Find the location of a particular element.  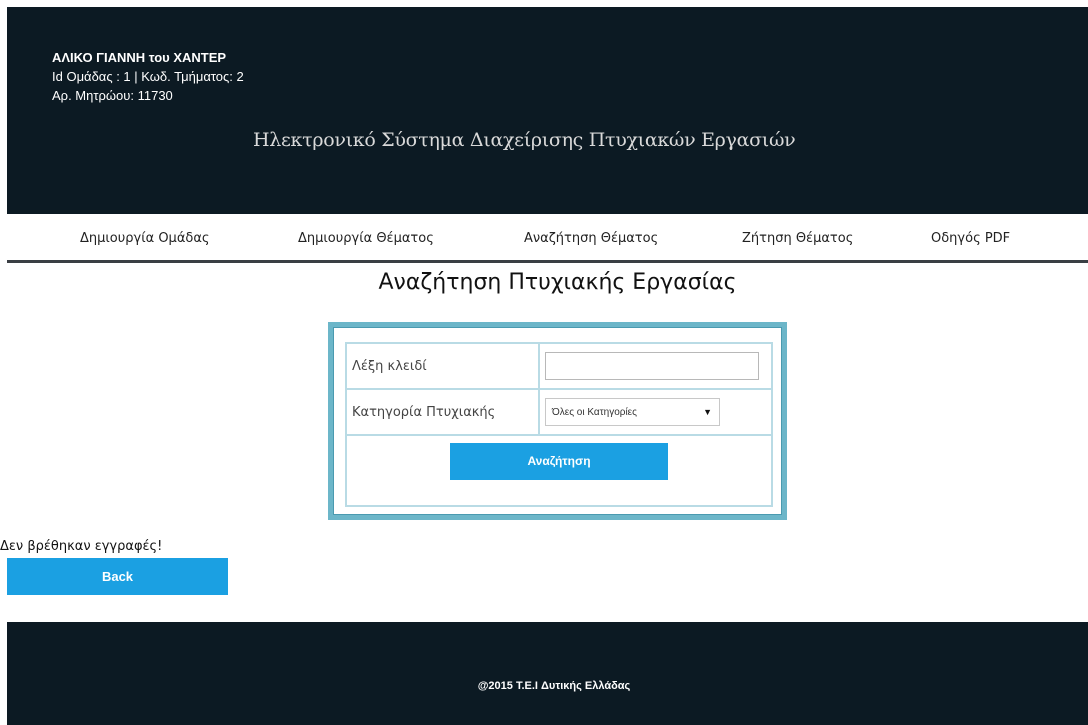

keyword-label: Λέξη κλειδί is located at coordinates (442, 366).